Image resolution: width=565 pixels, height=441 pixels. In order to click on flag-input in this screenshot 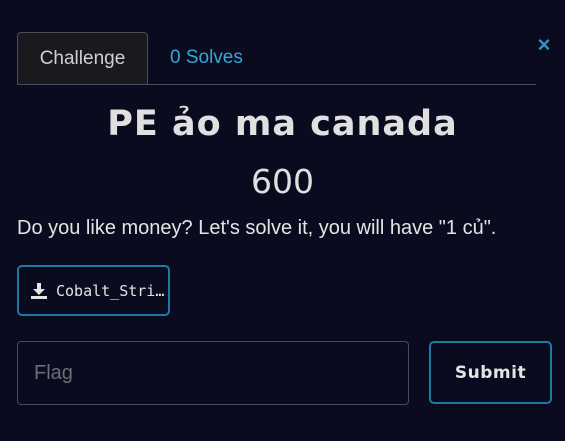, I will do `click(213, 373)`.